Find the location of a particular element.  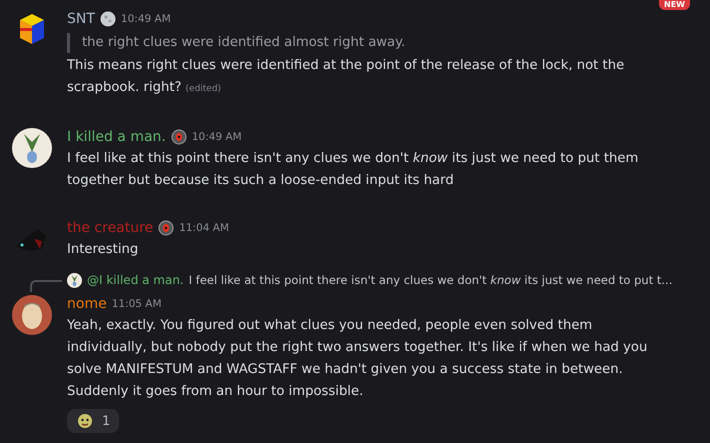

emoji-icon is located at coordinates (85, 421).